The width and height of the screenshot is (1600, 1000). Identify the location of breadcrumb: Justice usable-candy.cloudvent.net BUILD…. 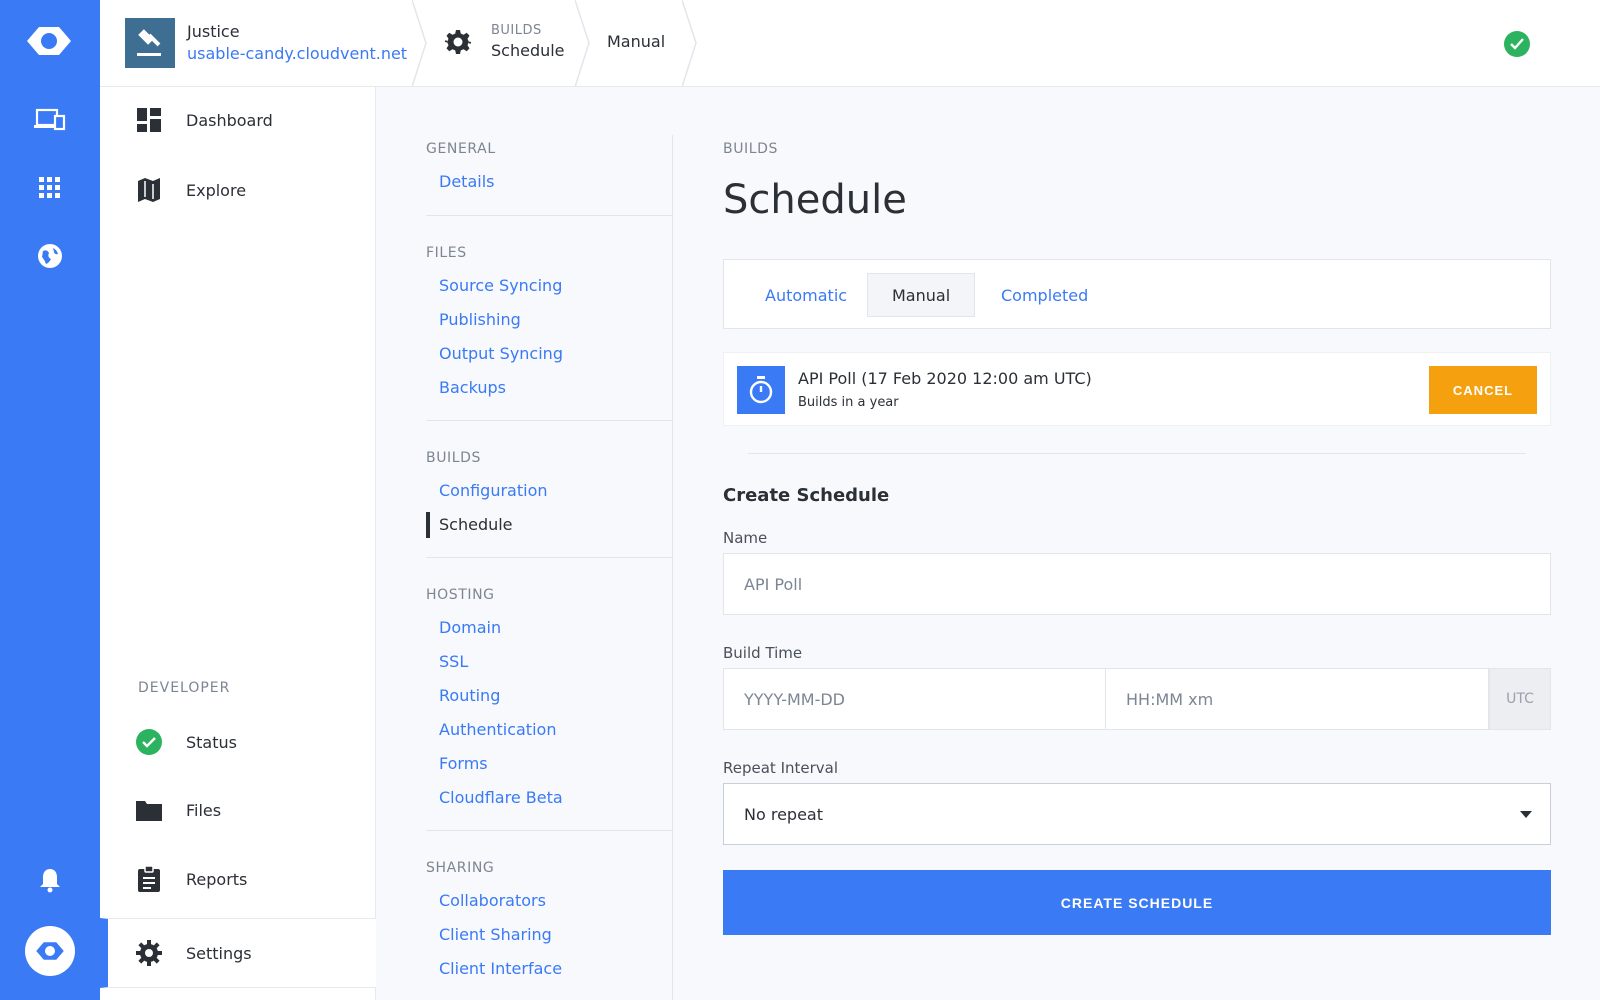
(850, 43).